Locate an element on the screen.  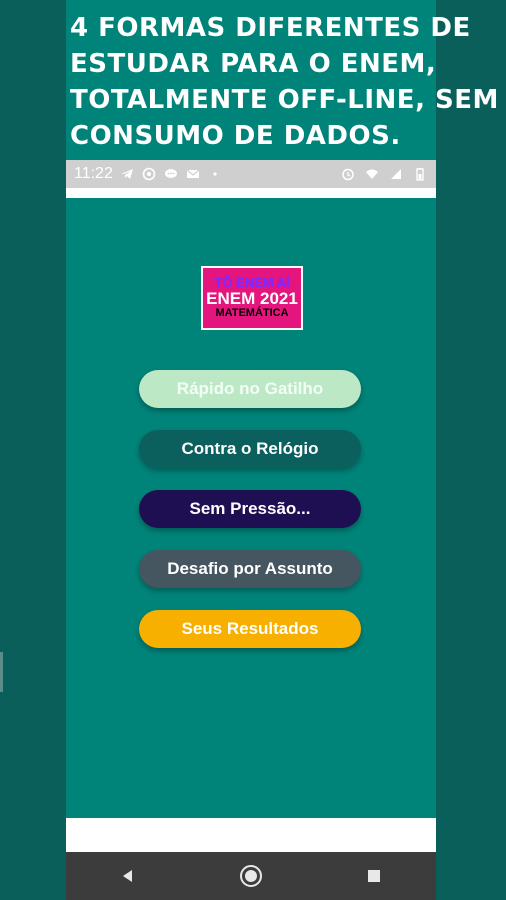
battery-icon is located at coordinates (420, 174).